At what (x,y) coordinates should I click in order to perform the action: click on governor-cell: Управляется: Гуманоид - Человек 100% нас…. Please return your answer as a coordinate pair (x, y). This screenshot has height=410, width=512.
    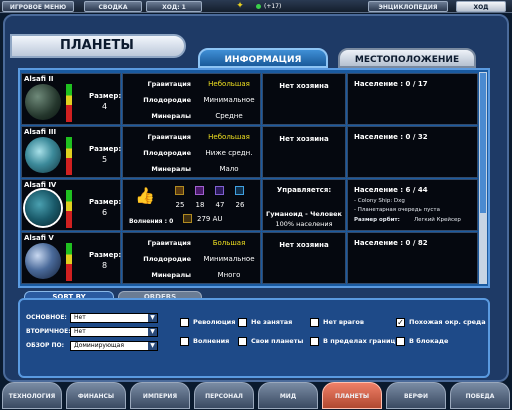
    Looking at the image, I should click on (304, 205).